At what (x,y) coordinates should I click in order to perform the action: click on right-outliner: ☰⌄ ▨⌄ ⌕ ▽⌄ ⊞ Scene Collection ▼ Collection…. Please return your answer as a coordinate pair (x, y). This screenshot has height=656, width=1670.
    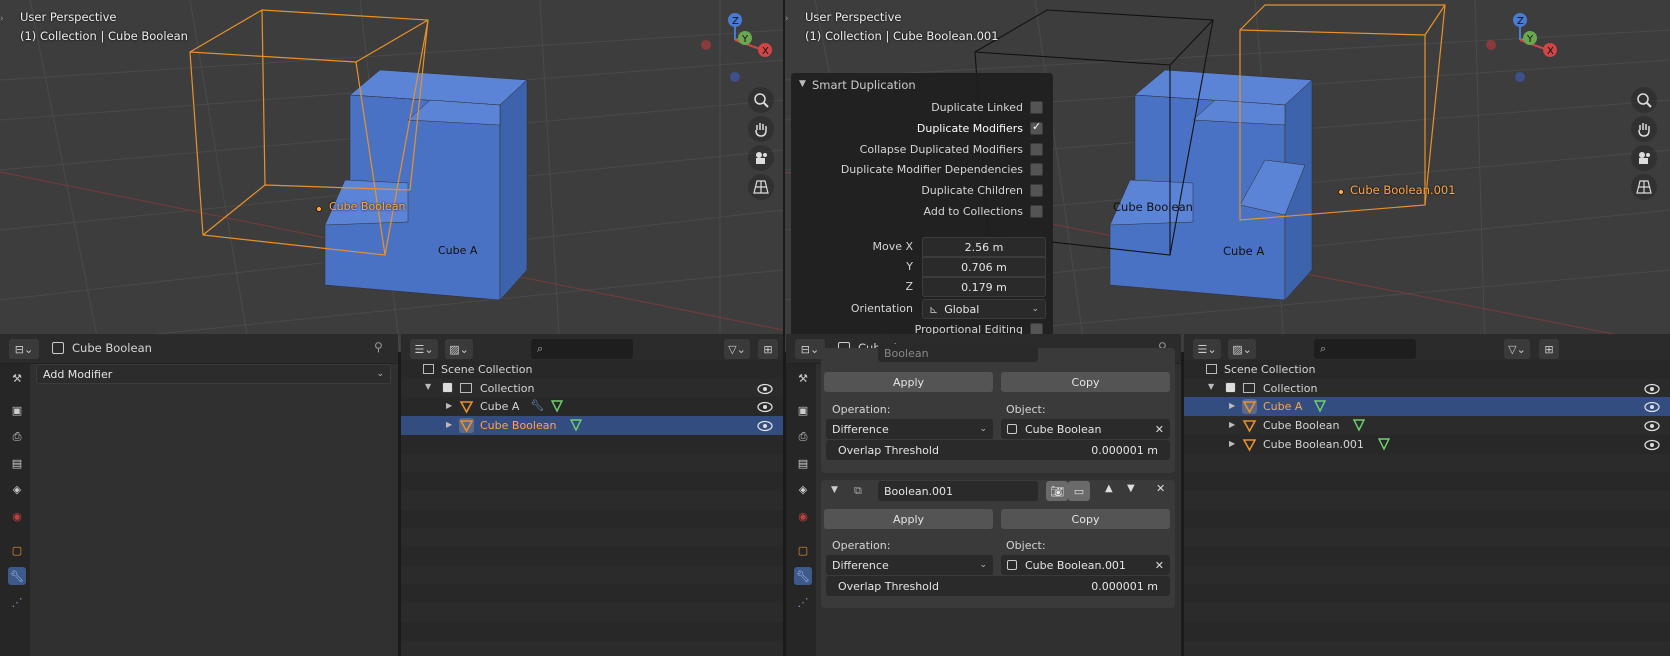
    Looking at the image, I should click on (1427, 495).